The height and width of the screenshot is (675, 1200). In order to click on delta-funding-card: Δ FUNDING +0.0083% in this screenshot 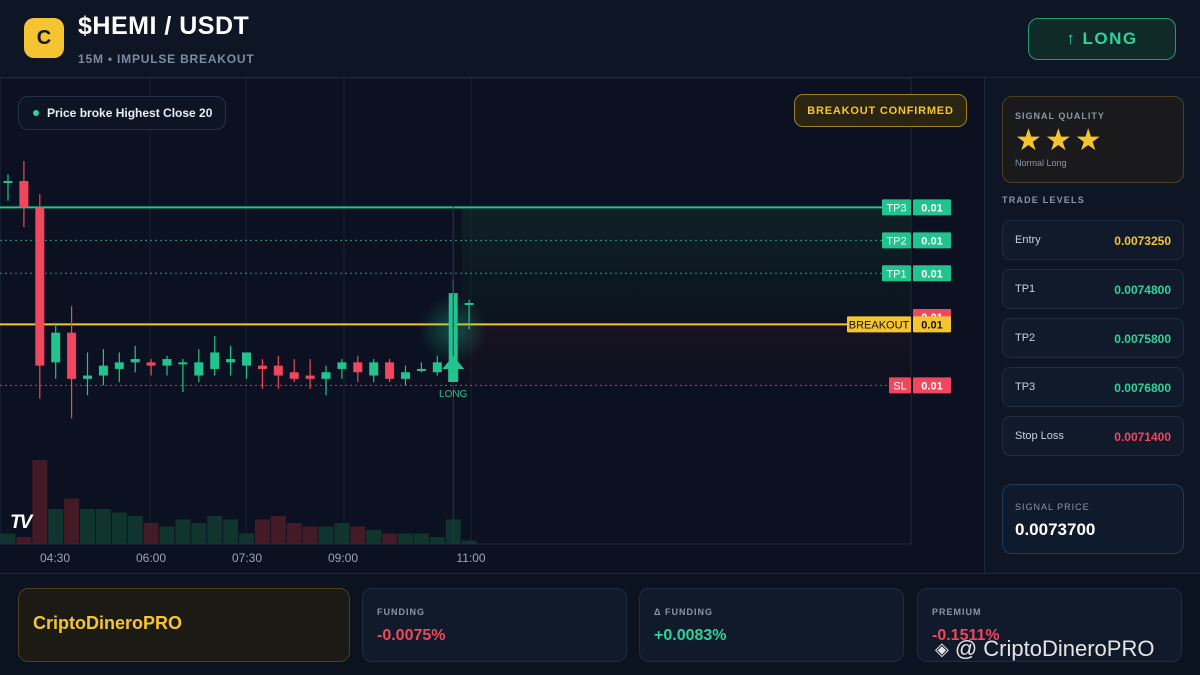, I will do `click(771, 625)`.